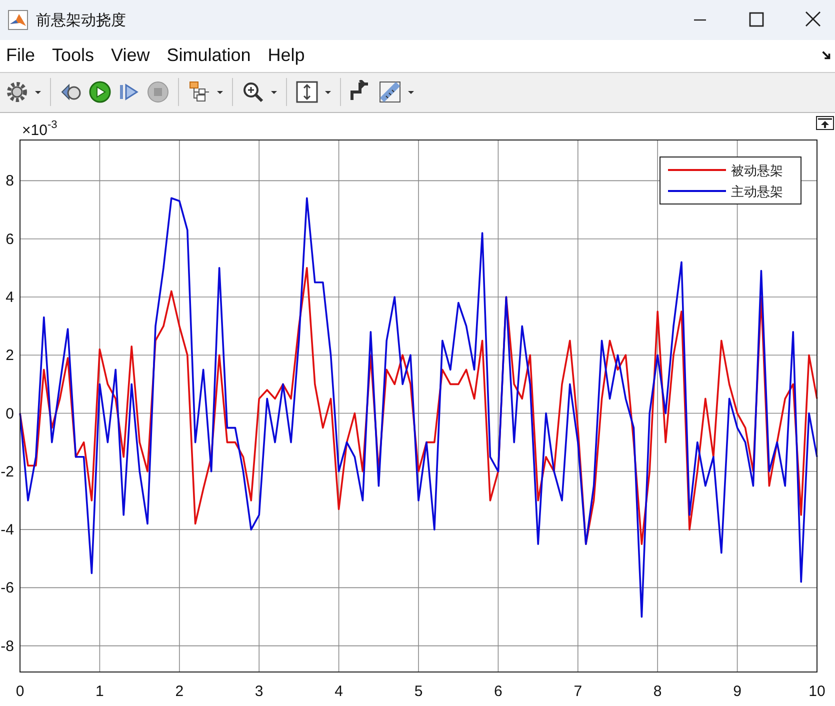 Image resolution: width=835 pixels, height=706 pixels. What do you see at coordinates (18, 20) in the screenshot?
I see `app-logo-icon` at bounding box center [18, 20].